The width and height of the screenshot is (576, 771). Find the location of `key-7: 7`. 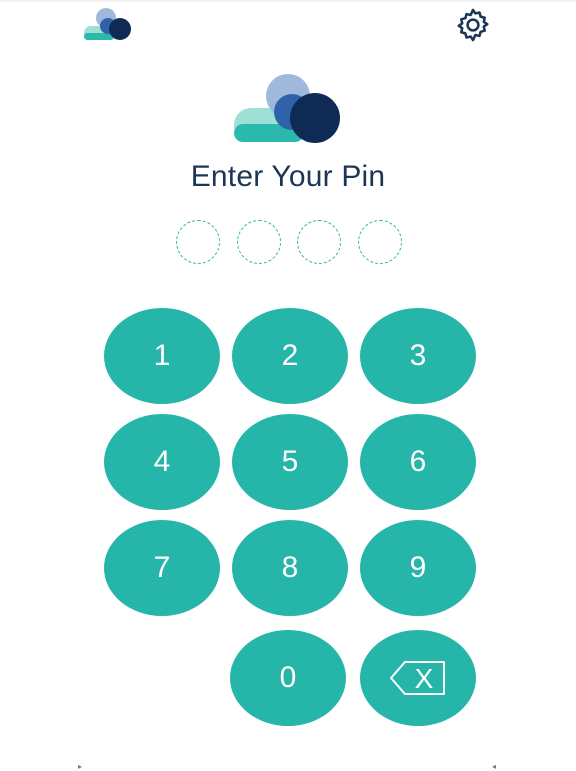

key-7: 7 is located at coordinates (162, 568).